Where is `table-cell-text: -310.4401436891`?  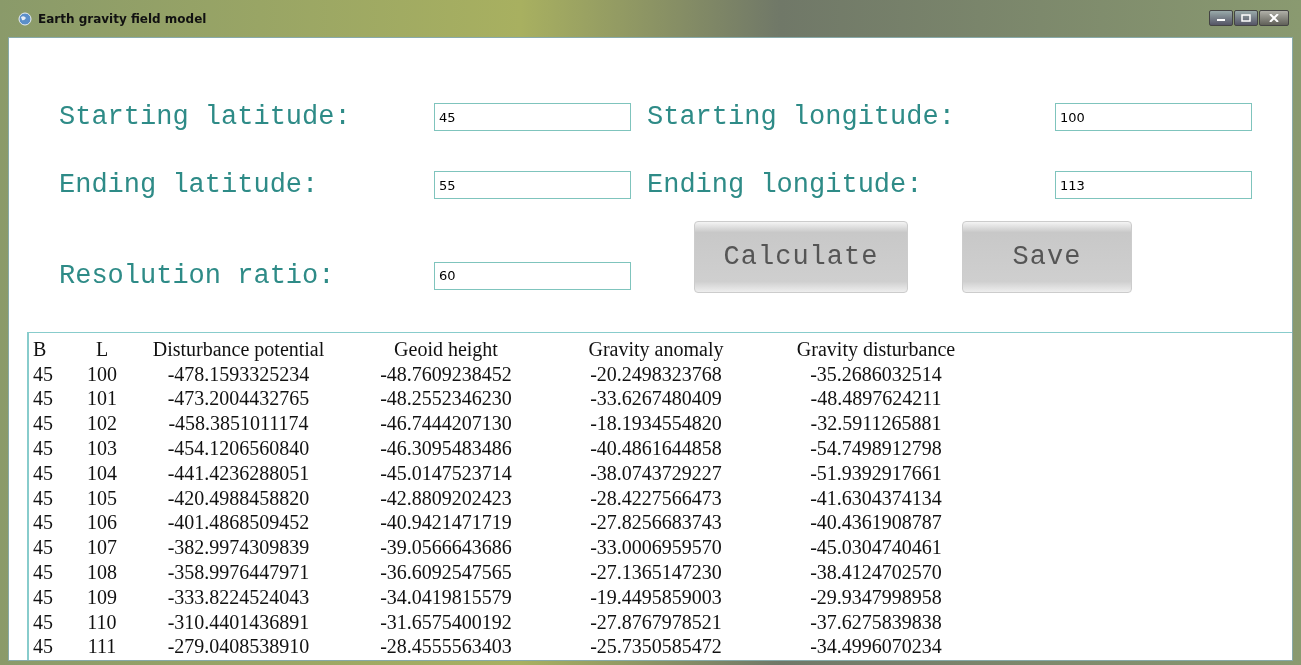
table-cell-text: -310.4401436891 is located at coordinates (238, 622).